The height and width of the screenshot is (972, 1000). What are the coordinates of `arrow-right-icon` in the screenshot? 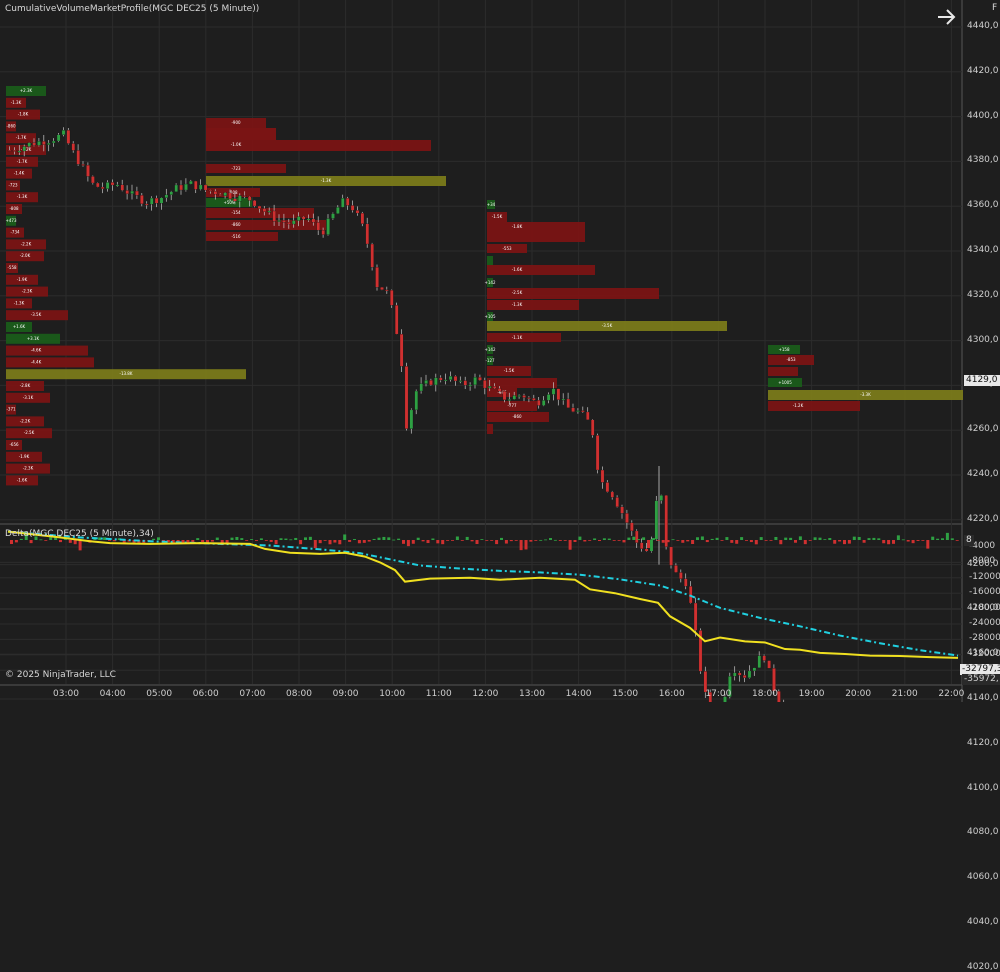 It's located at (947, 17).